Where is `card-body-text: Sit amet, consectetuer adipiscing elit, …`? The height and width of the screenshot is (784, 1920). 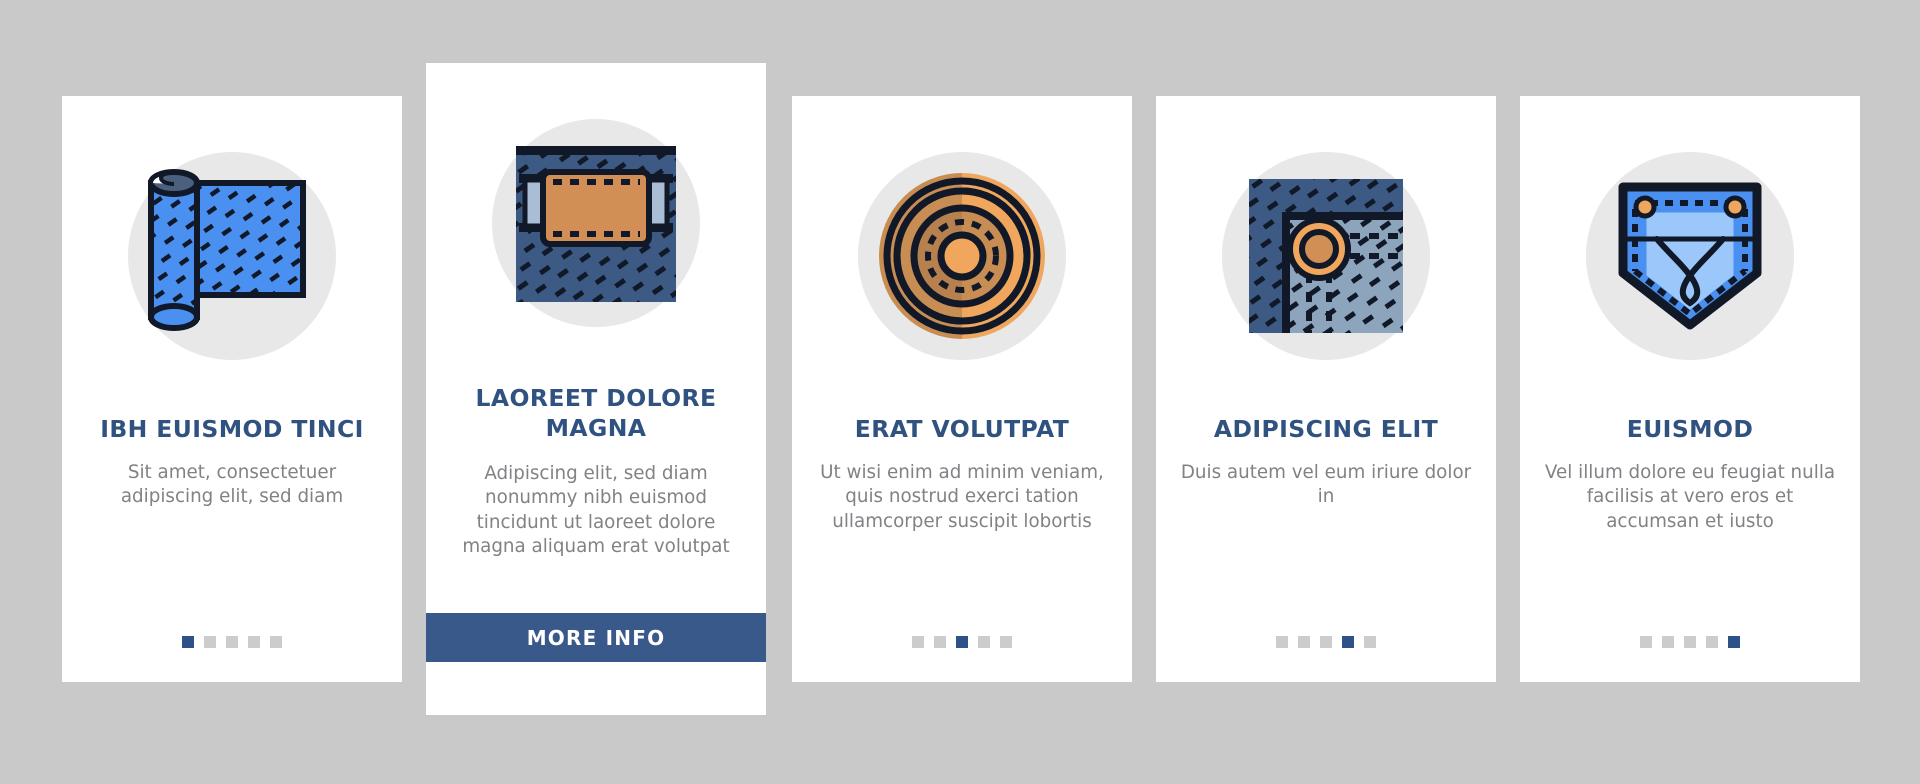 card-body-text: Sit amet, consectetuer adipiscing elit, … is located at coordinates (232, 485).